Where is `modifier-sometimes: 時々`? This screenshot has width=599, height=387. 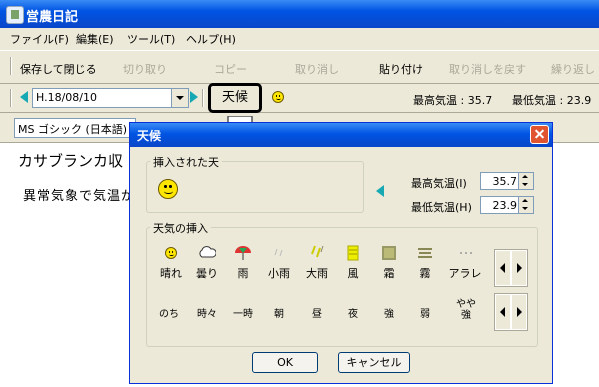 modifier-sometimes: 時々 is located at coordinates (207, 312).